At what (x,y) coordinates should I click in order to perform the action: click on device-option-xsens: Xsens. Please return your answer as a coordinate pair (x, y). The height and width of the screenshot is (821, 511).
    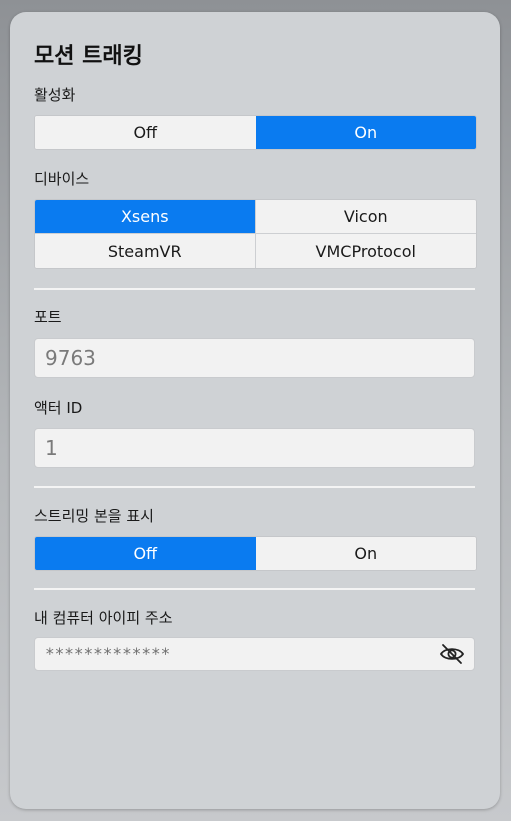
    Looking at the image, I should click on (145, 217).